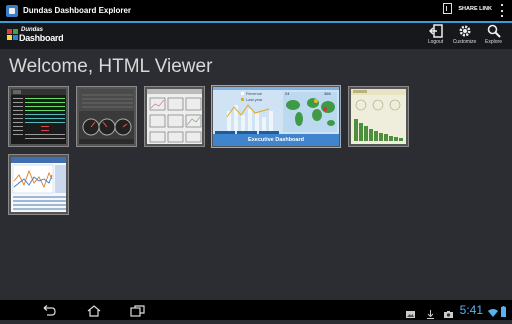 This screenshot has width=512, height=324. What do you see at coordinates (41, 38) in the screenshot?
I see `logo-word-dashboard: Dashboard` at bounding box center [41, 38].